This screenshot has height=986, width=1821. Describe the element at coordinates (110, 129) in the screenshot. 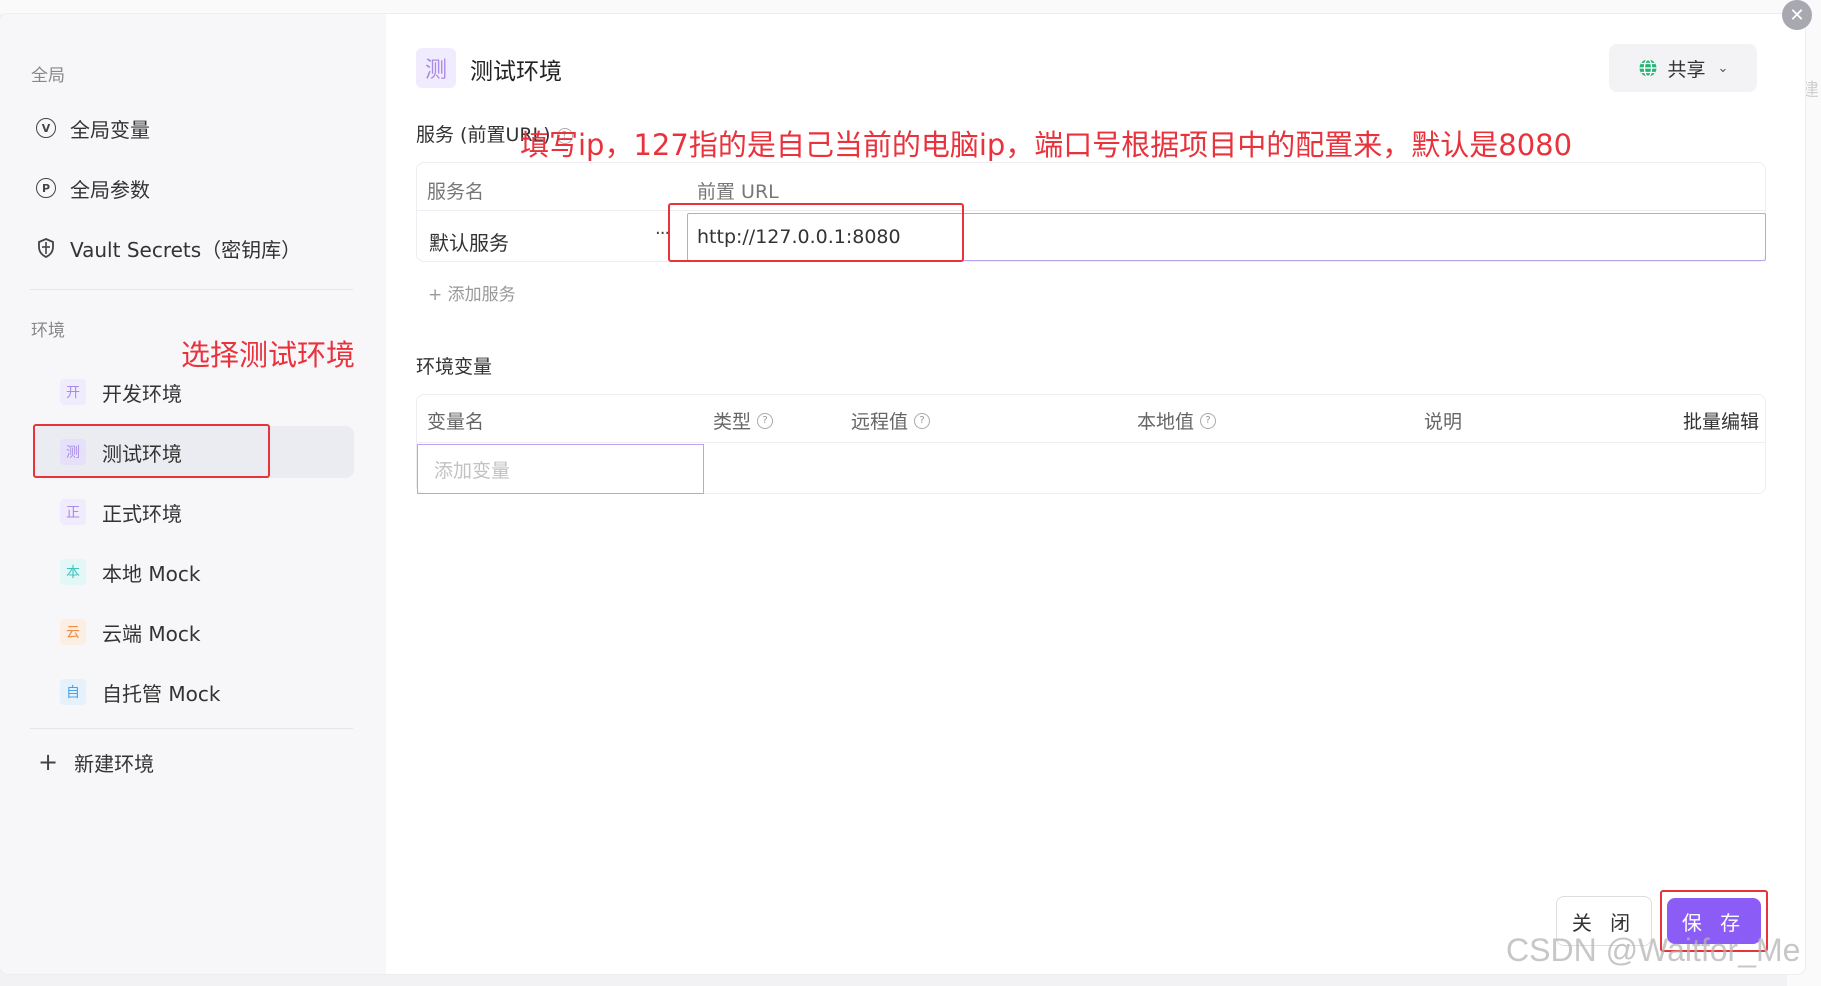

I see `sidebar-item-label: 全局变量` at that location.